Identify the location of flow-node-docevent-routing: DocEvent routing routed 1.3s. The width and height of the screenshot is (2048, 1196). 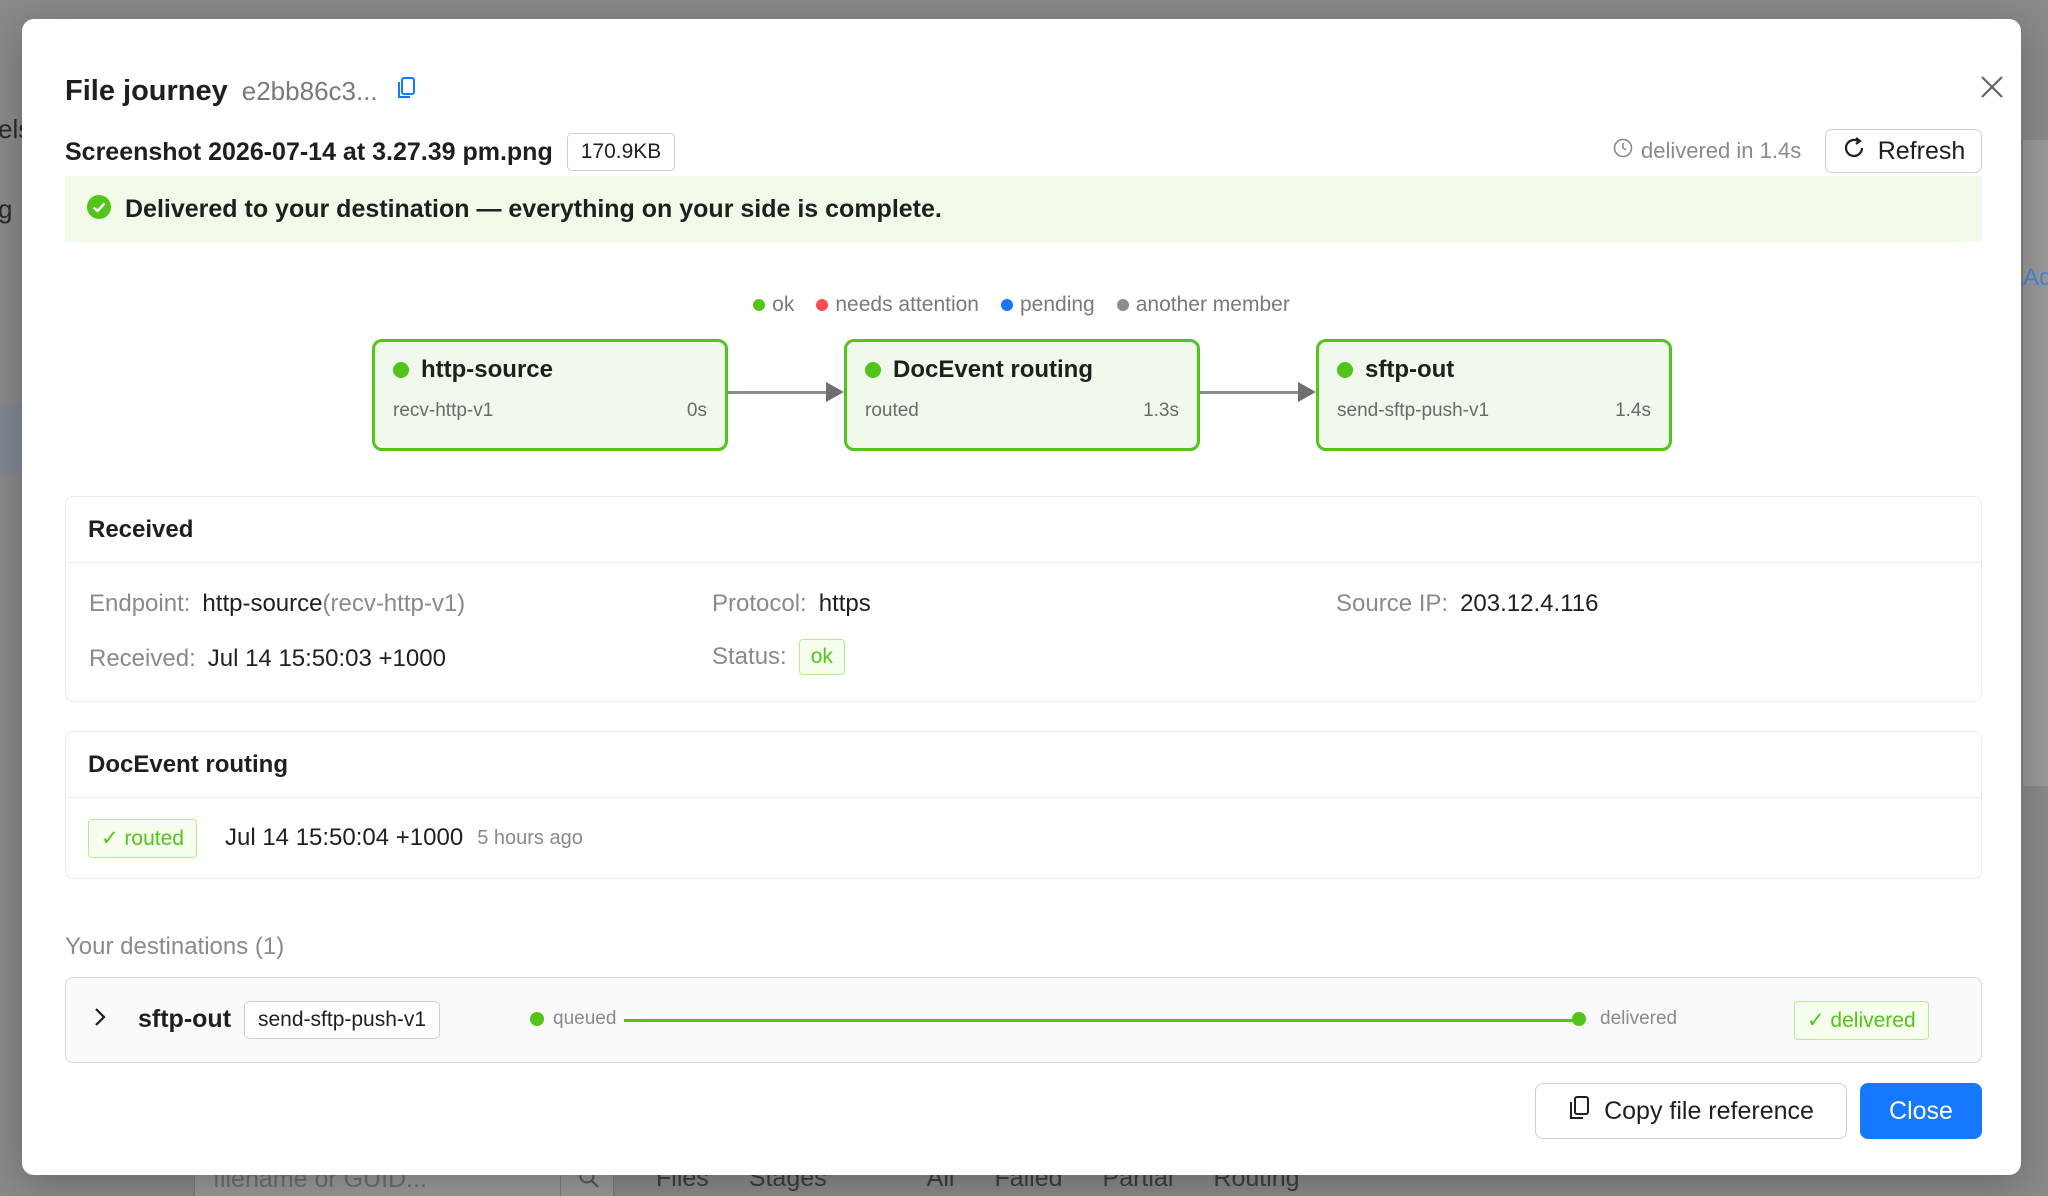
(1022, 395).